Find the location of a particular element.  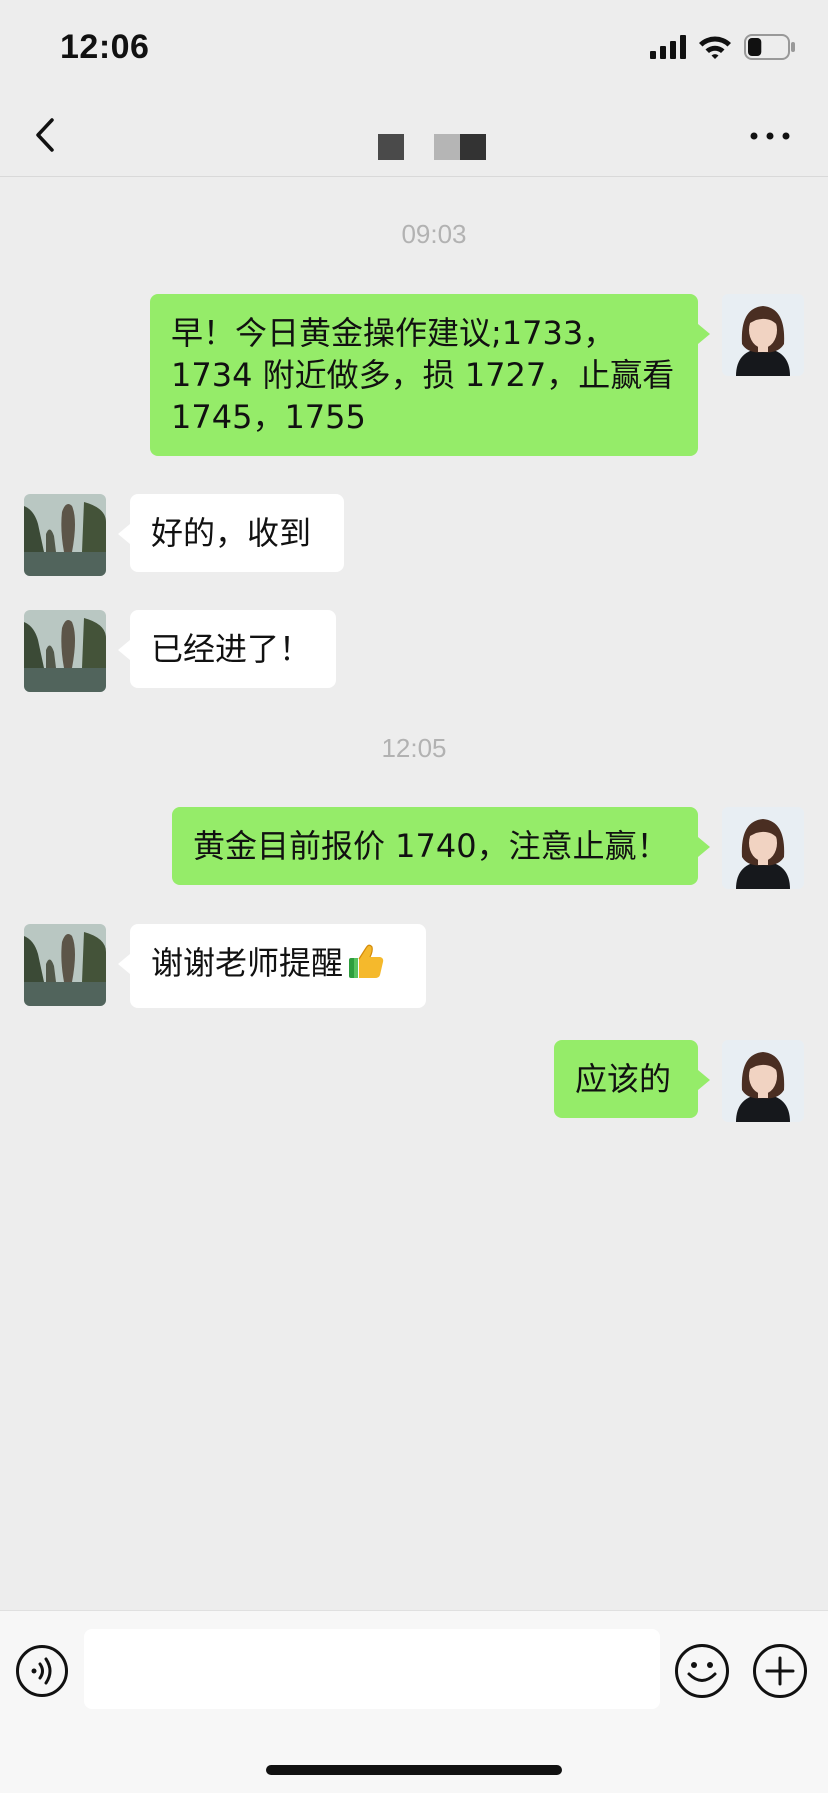

message-input is located at coordinates (372, 1669).